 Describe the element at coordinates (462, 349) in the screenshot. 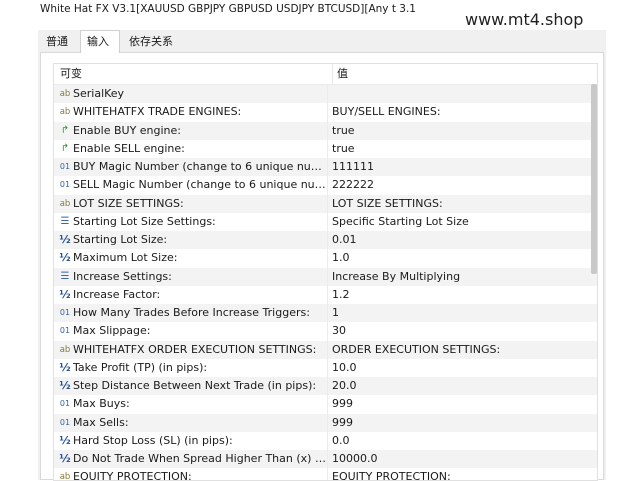

I see `row-value: ORDER EXECUTION SETTINGS:` at that location.